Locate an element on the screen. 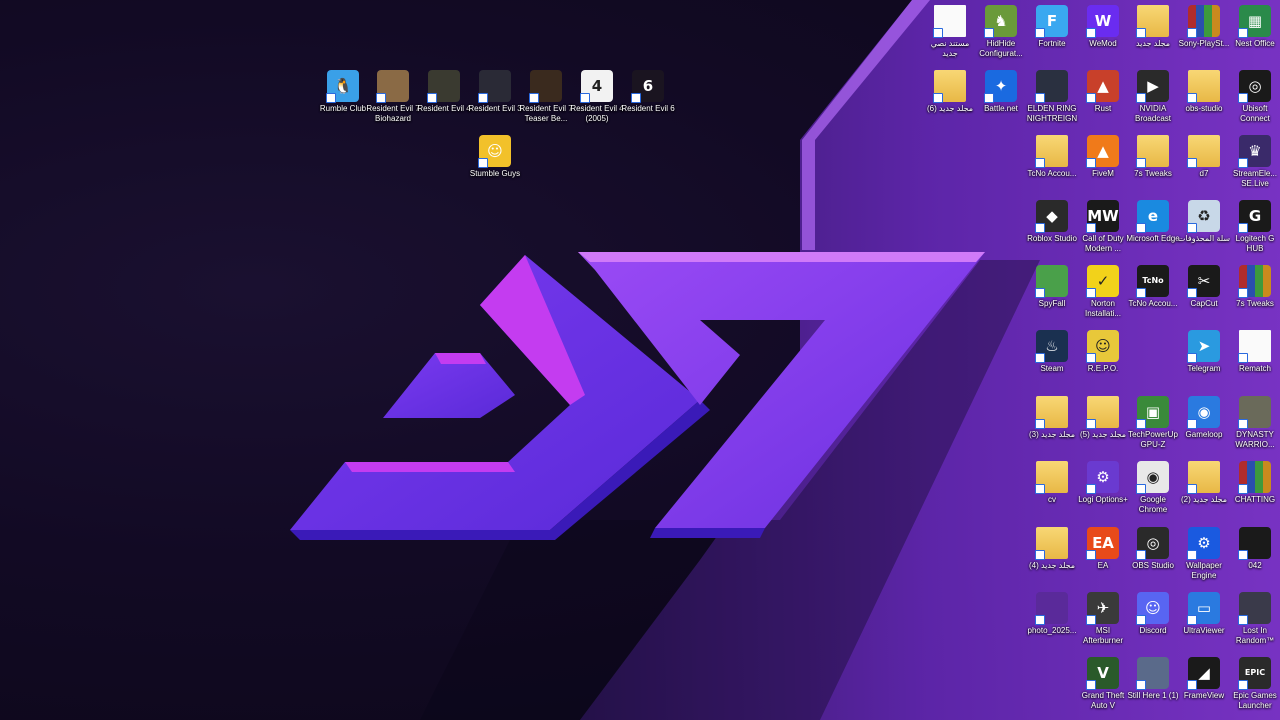 This screenshot has width=1280, height=720. desktop-shortcut-label: Nest Office is located at coordinates (1255, 43).